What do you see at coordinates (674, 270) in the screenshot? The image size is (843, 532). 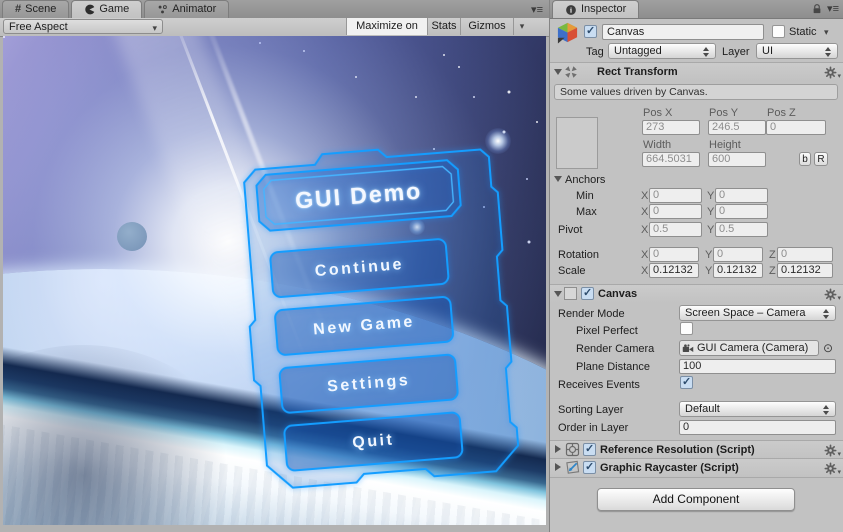 I see `scale-x-field: 0.12132` at bounding box center [674, 270].